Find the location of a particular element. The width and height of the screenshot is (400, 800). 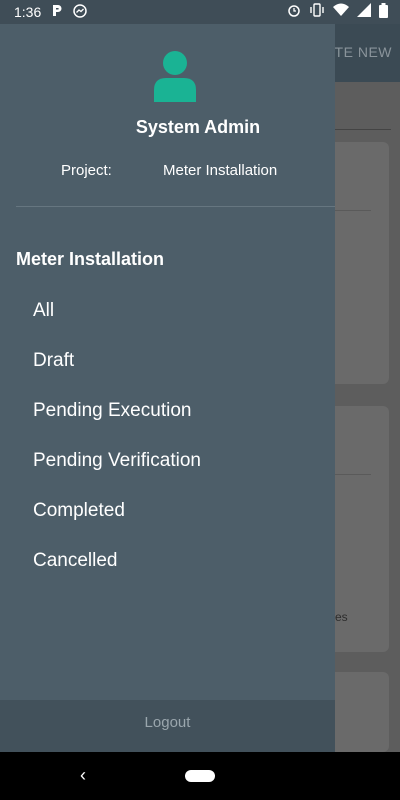

status-time: 1:36 is located at coordinates (28, 12).